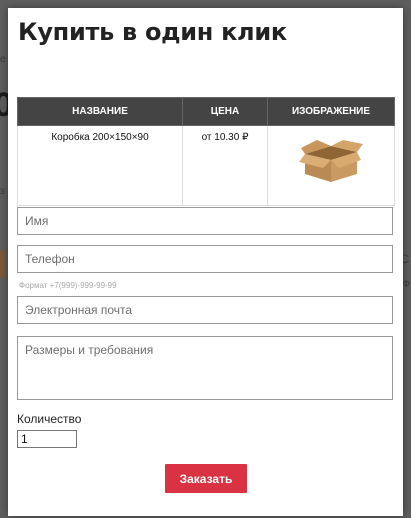 The height and width of the screenshot is (518, 411). What do you see at coordinates (152, 32) in the screenshot?
I see `modal-title: Купить в один клик` at bounding box center [152, 32].